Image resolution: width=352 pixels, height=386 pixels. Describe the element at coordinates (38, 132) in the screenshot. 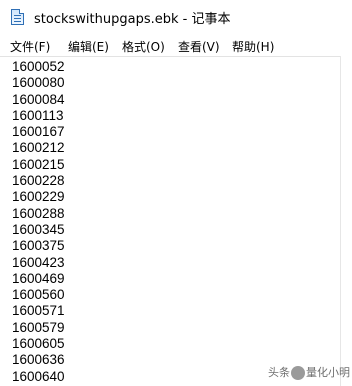

I see `text-line: 1600167` at that location.